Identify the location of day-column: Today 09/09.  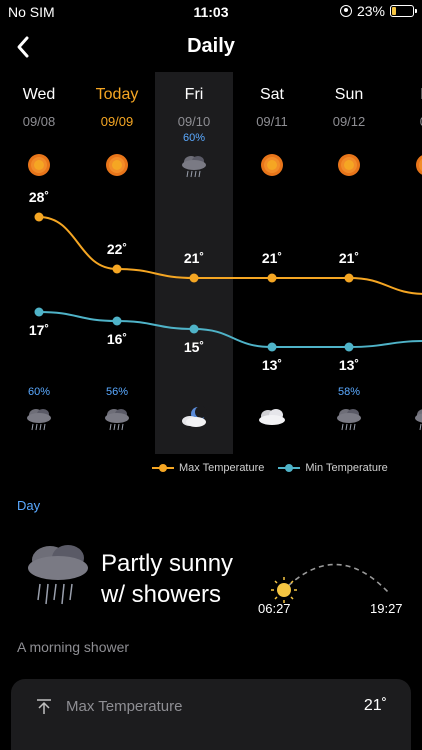
(117, 107).